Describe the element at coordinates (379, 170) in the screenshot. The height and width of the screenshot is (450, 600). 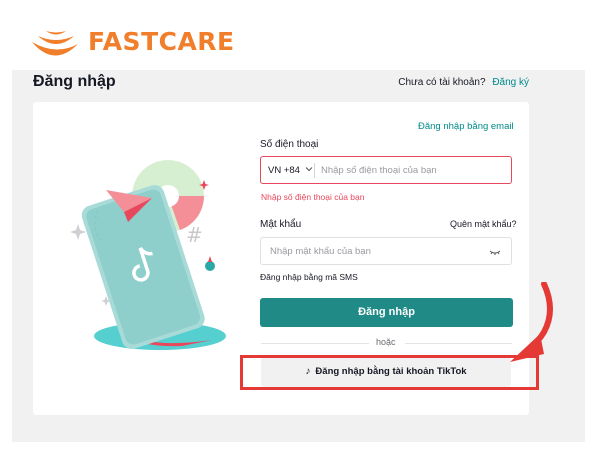
I see `phone-placeholder: Nhập số điện thoại của bạn` at that location.